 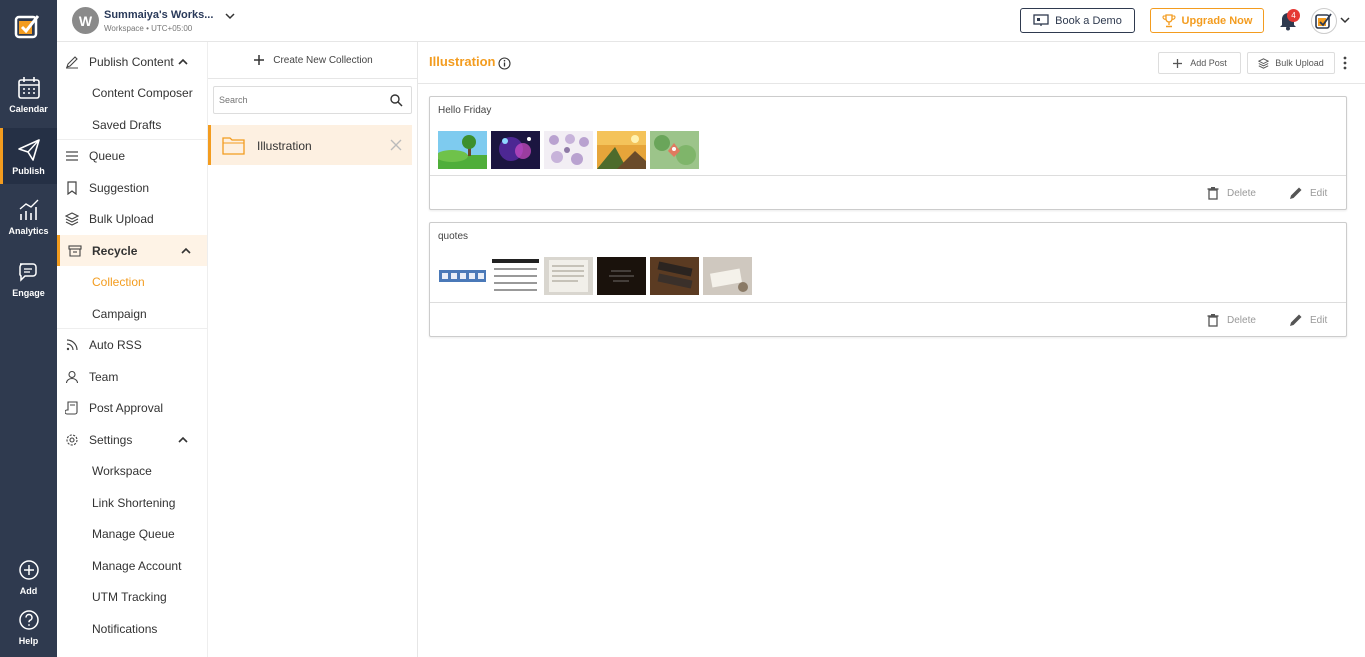 I want to click on sidebar-item-bulk-upload: Bulk Upload, so click(x=132, y=218).